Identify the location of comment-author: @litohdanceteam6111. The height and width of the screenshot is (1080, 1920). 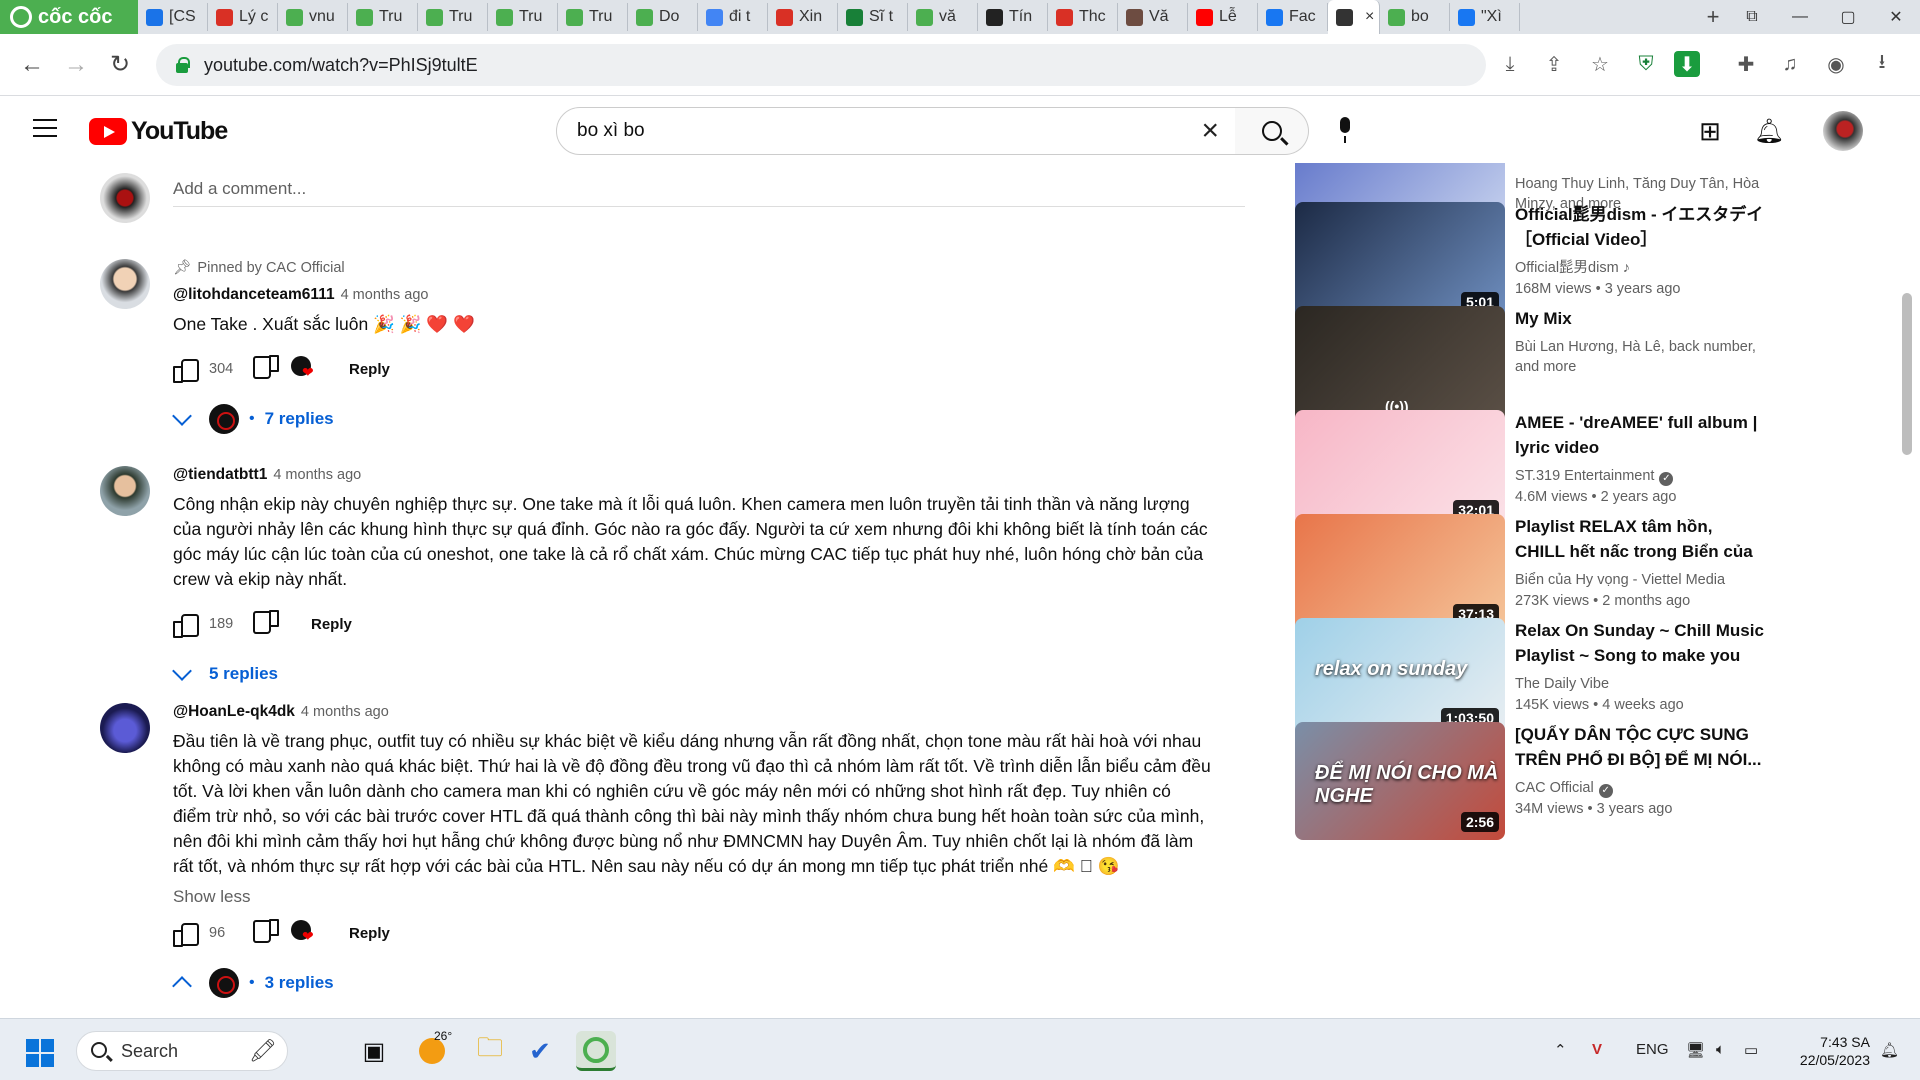
(254, 294).